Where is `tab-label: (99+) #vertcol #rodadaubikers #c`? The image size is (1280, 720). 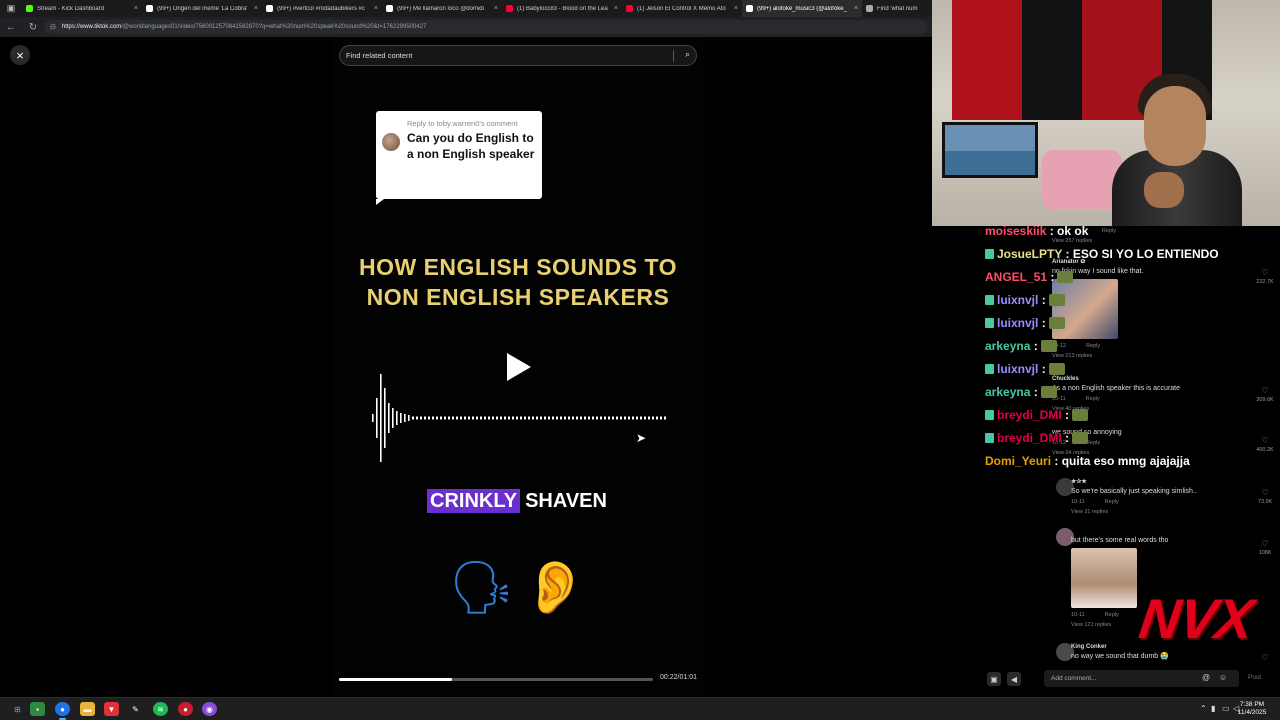 tab-label: (99+) #vertcol #rodadaubikers #c is located at coordinates (321, 8).